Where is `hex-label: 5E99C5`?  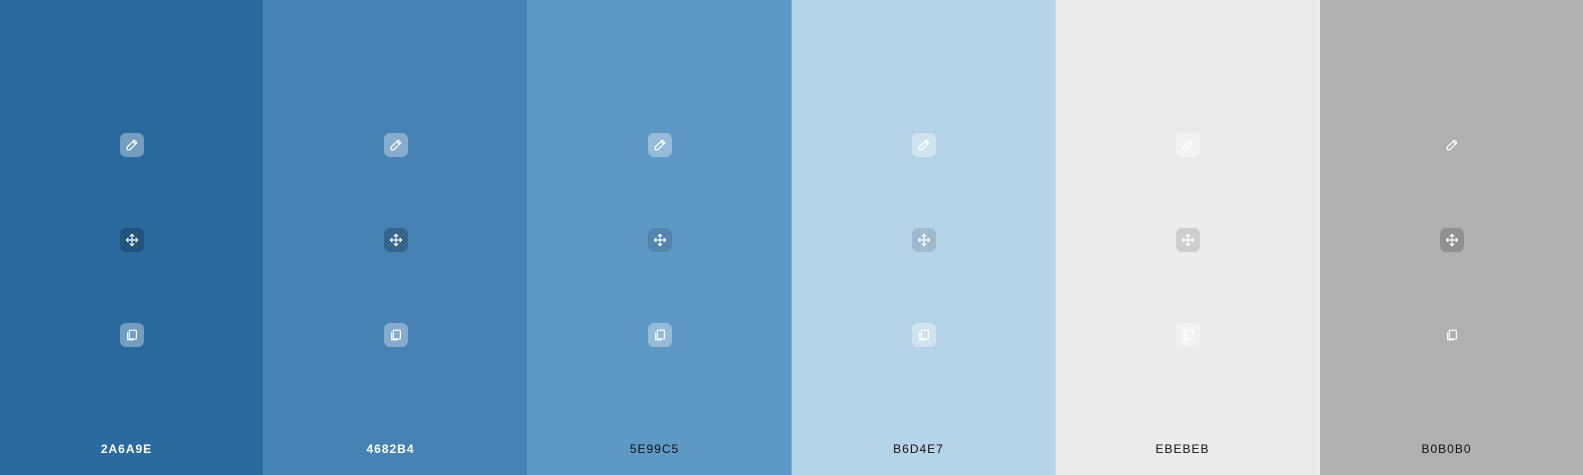 hex-label: 5E99C5 is located at coordinates (654, 449).